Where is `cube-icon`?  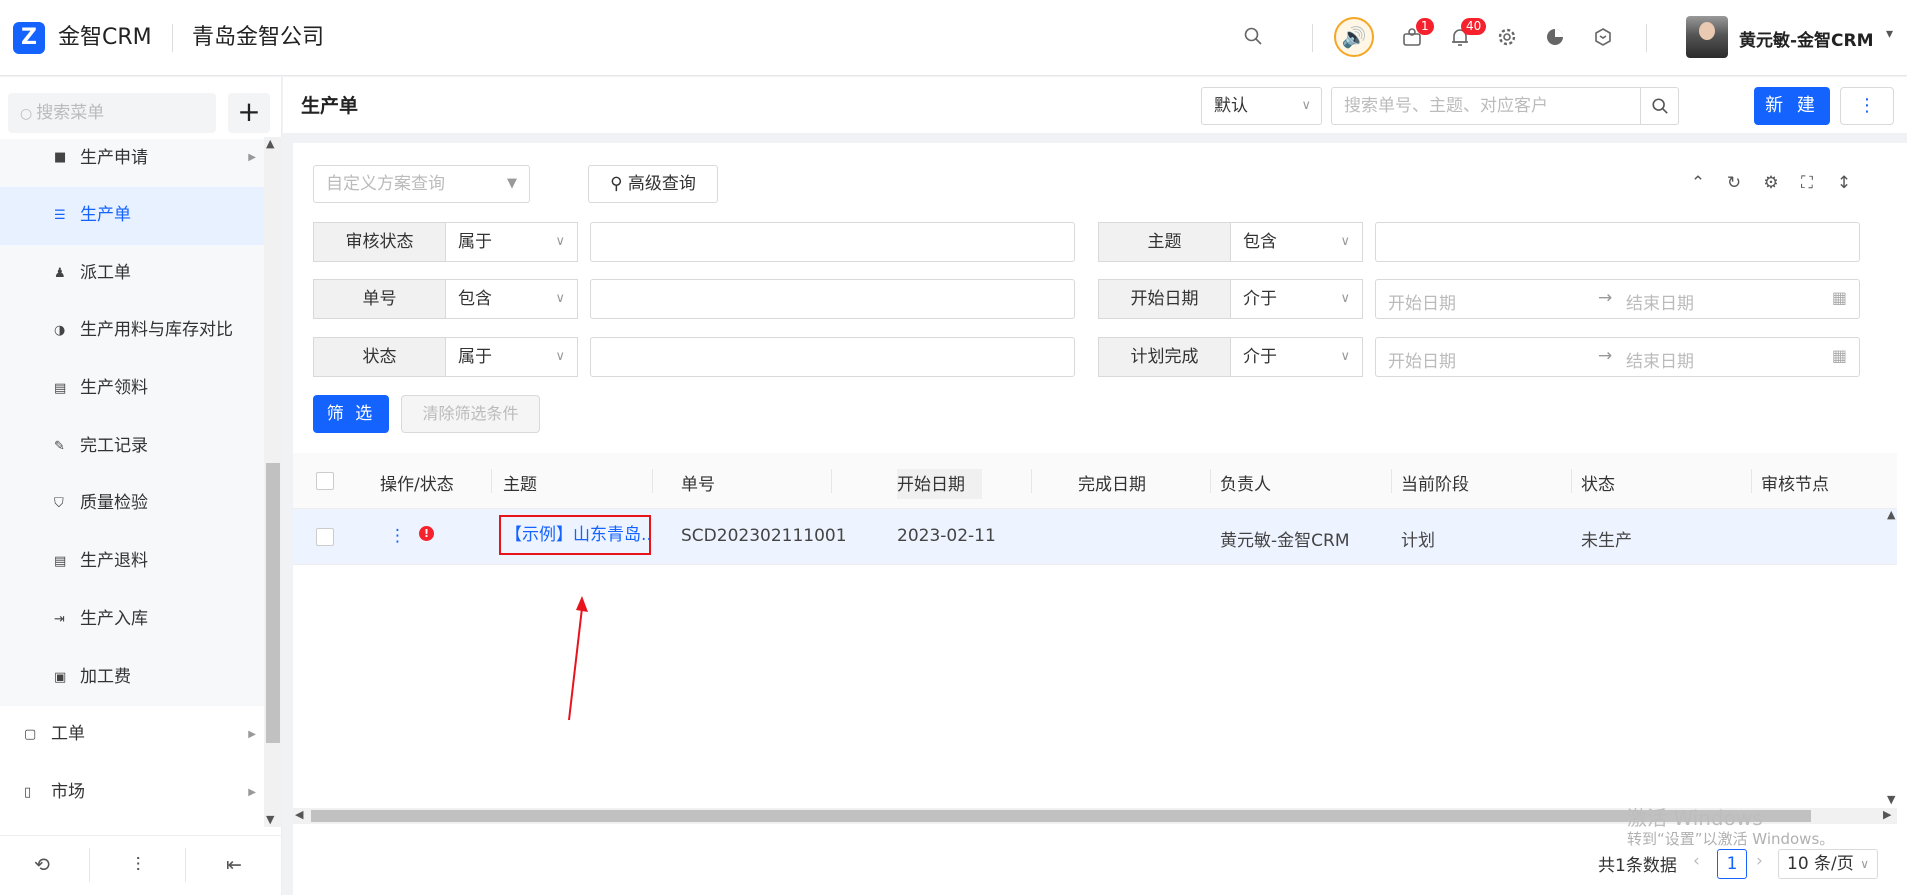 cube-icon is located at coordinates (1603, 39).